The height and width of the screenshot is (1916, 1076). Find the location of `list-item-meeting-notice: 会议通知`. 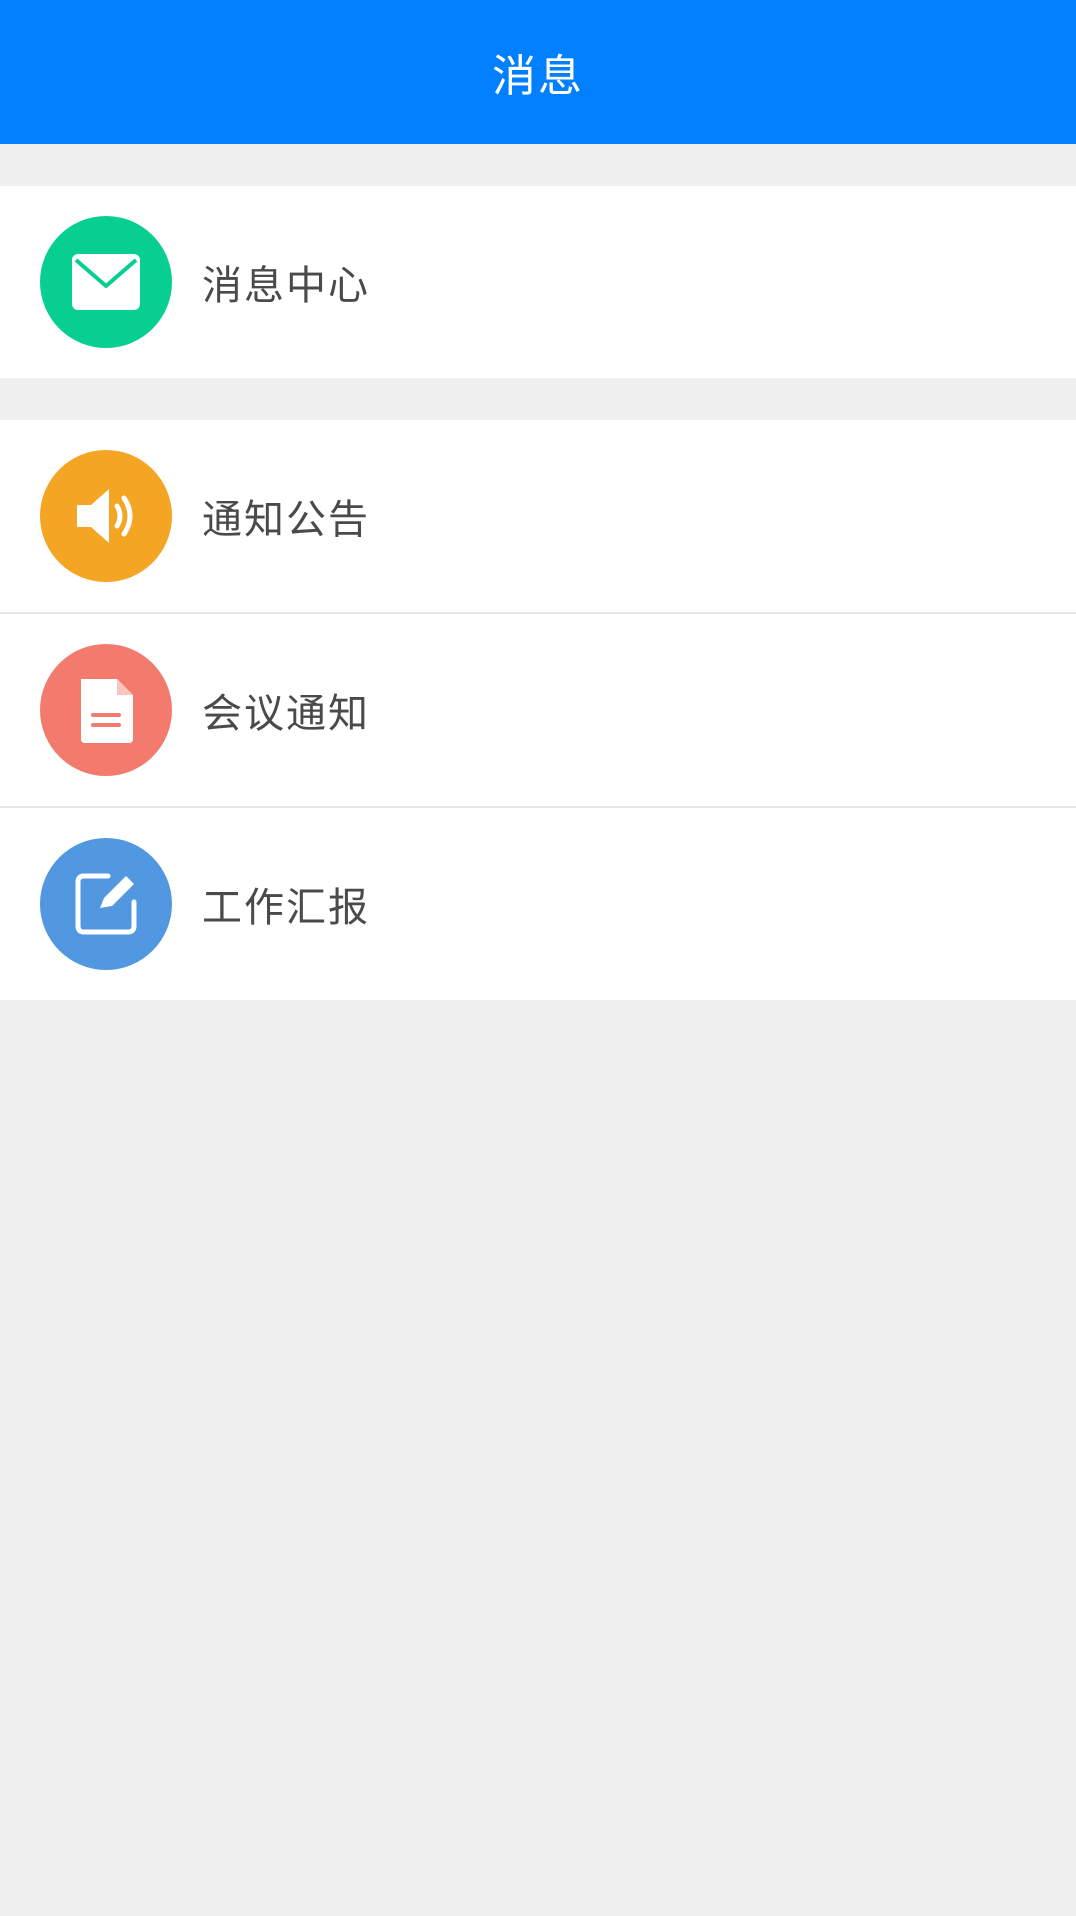

list-item-meeting-notice: 会议通知 is located at coordinates (538, 709).